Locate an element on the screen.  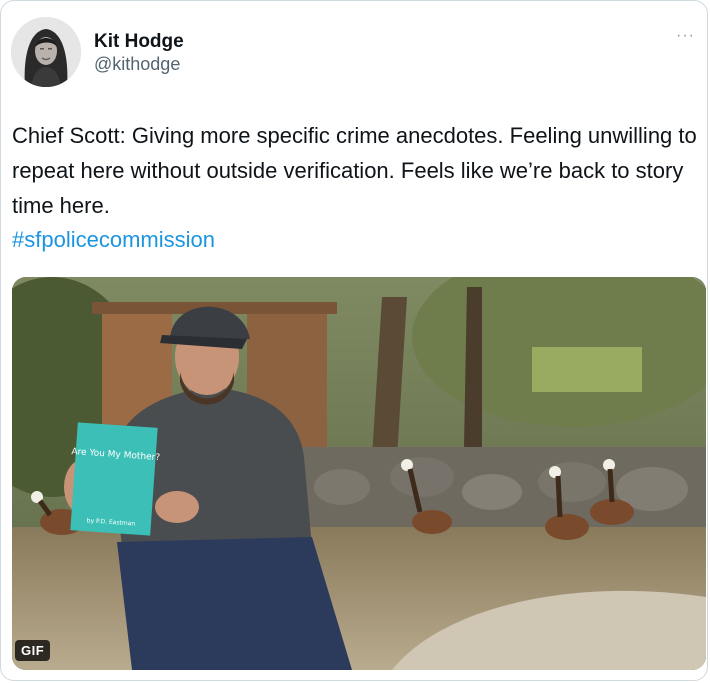
more-options-icon: ··· is located at coordinates (685, 36).